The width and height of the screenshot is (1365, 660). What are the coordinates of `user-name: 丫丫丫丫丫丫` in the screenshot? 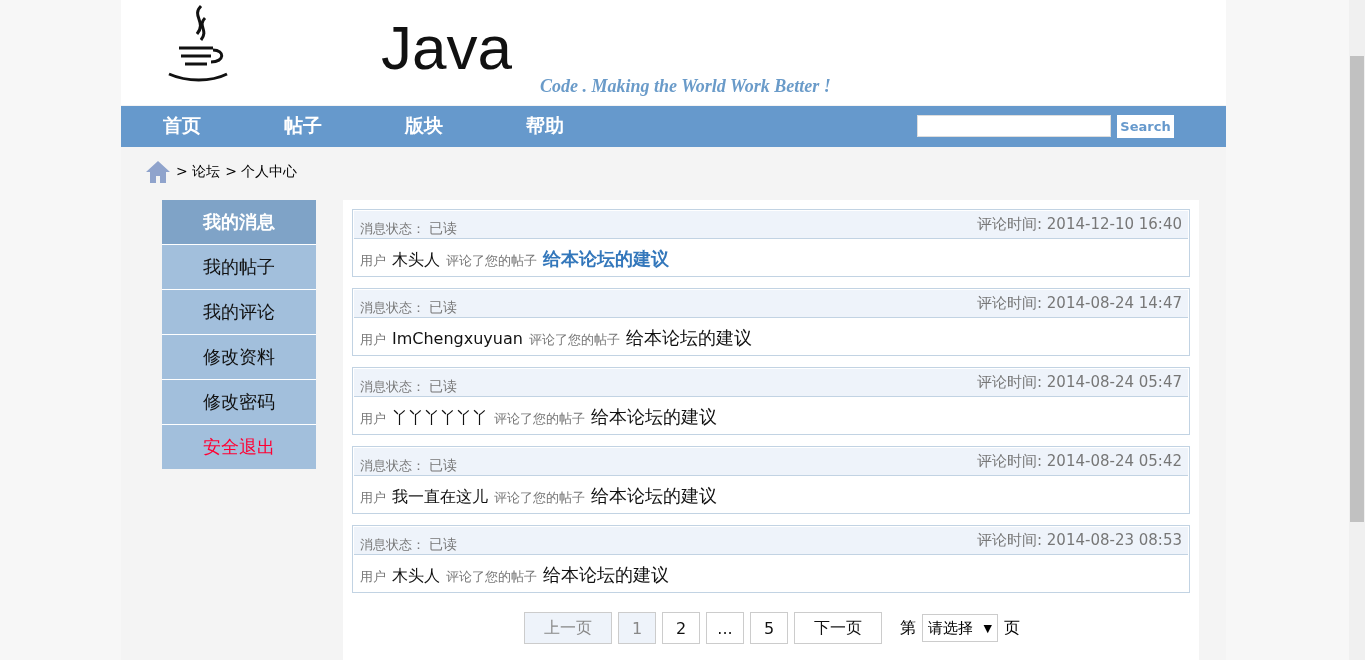 It's located at (440, 418).